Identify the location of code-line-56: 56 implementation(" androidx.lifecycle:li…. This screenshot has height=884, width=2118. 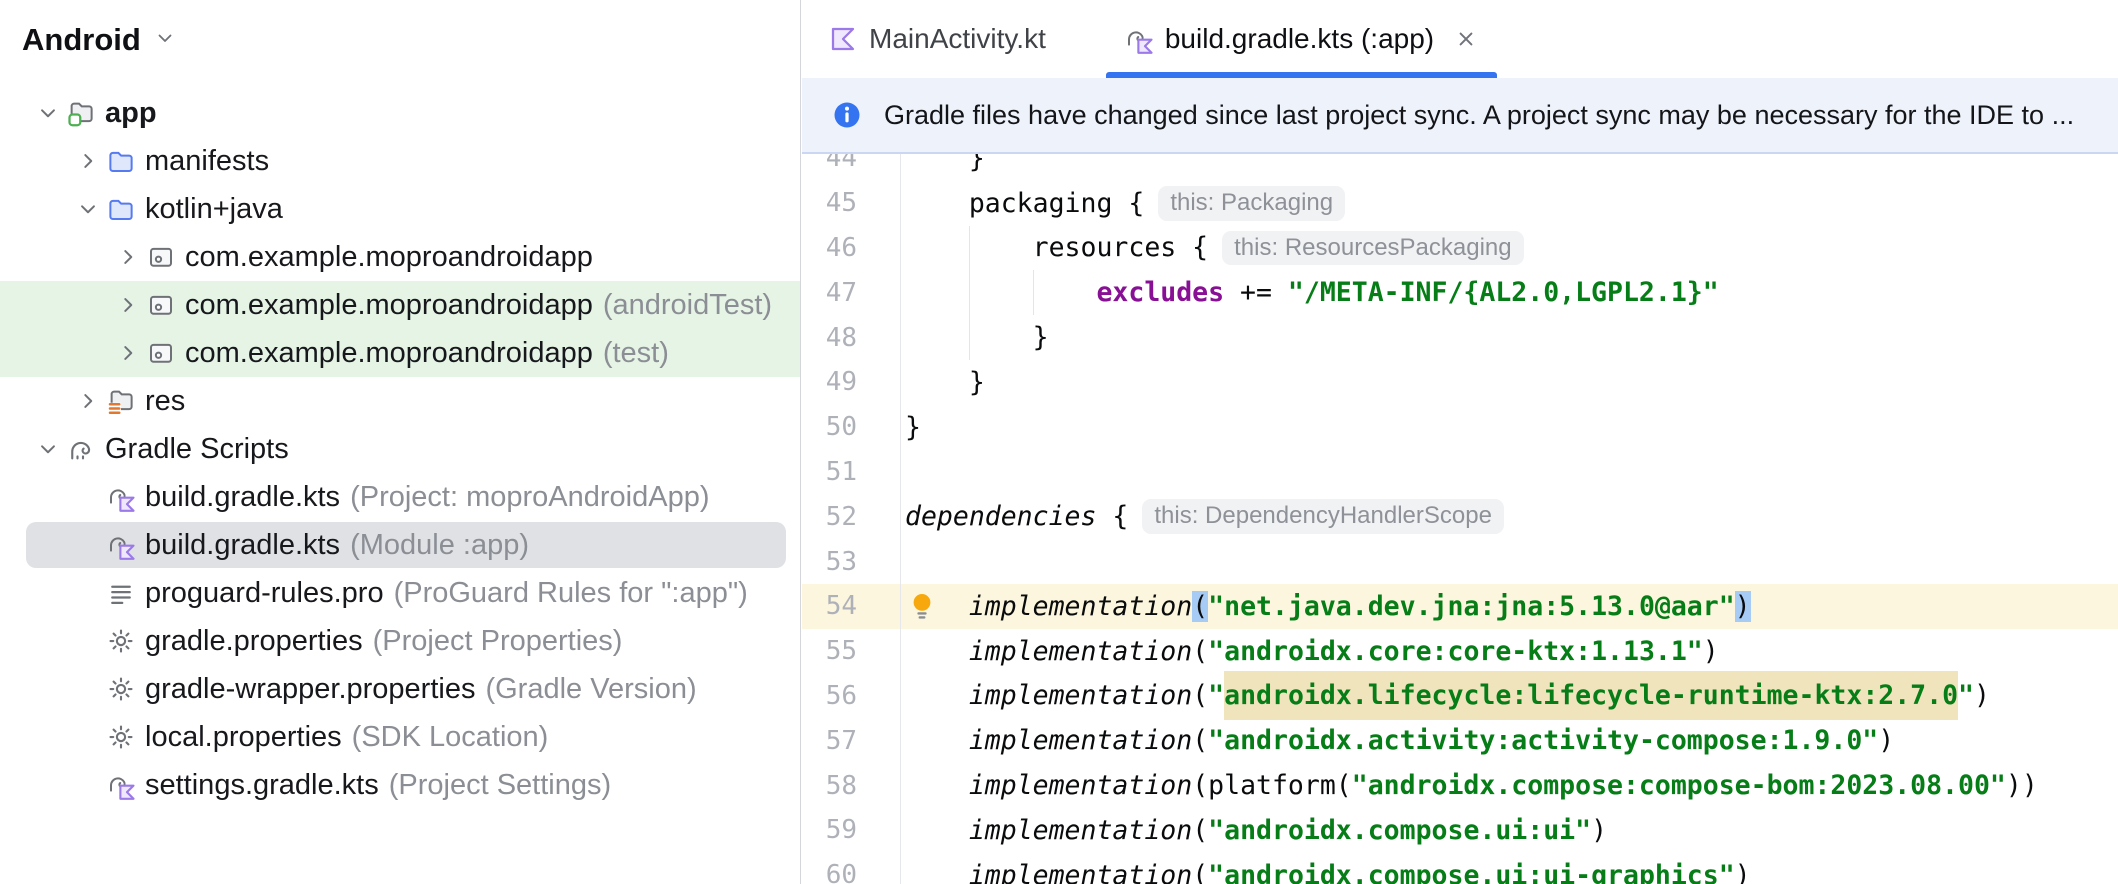
(1460, 696).